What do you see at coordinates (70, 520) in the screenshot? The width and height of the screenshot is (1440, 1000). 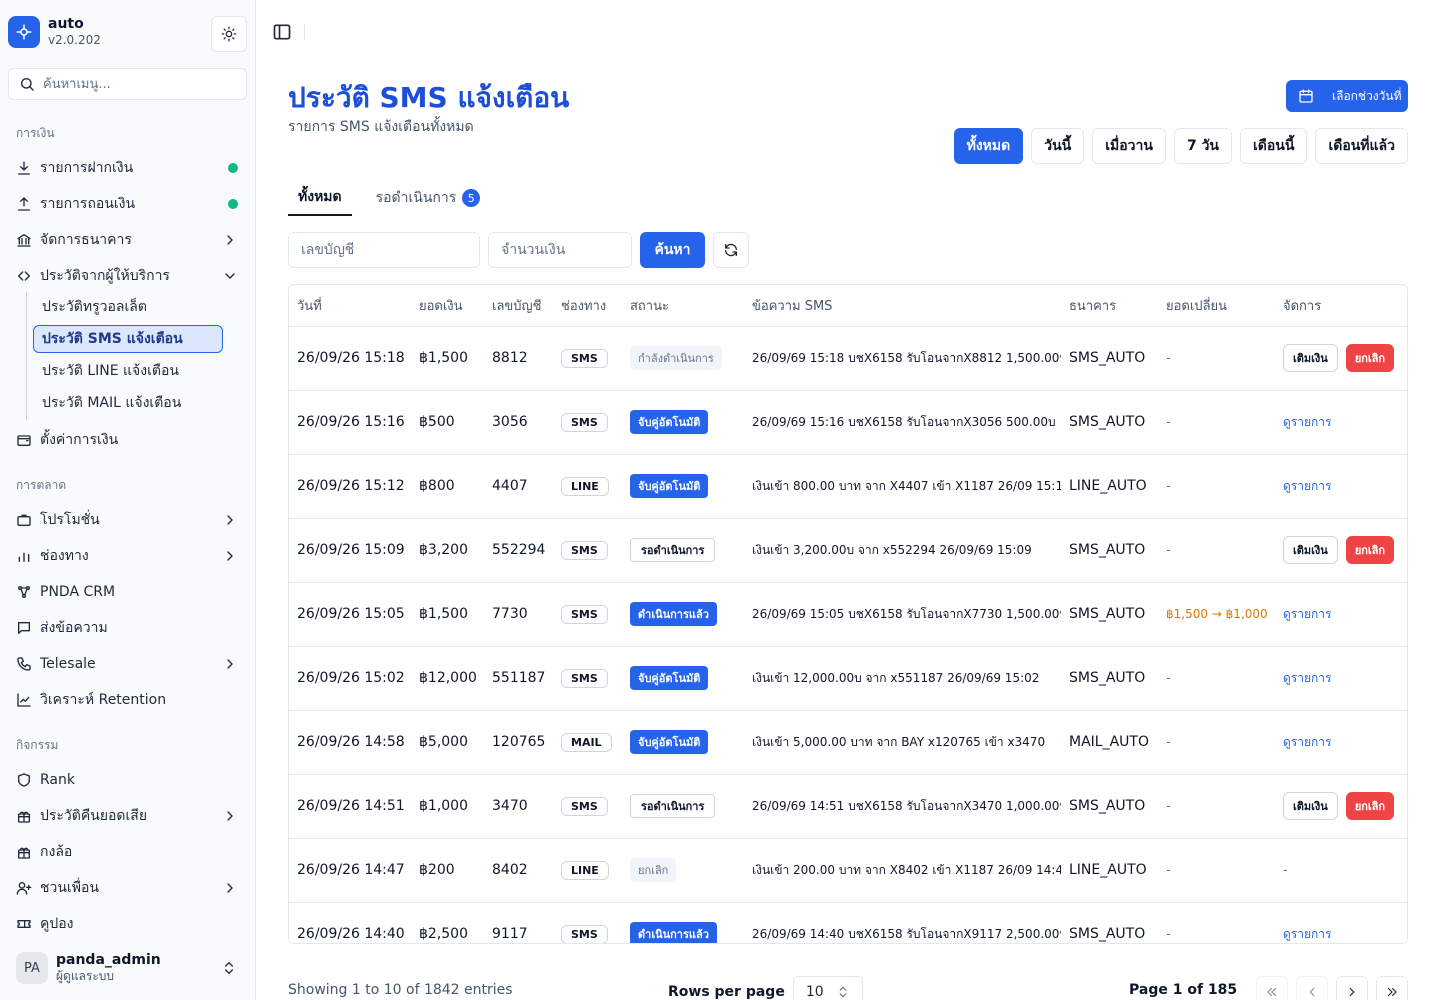 I see `sidebar-item-label: โปรโมชั่น` at bounding box center [70, 520].